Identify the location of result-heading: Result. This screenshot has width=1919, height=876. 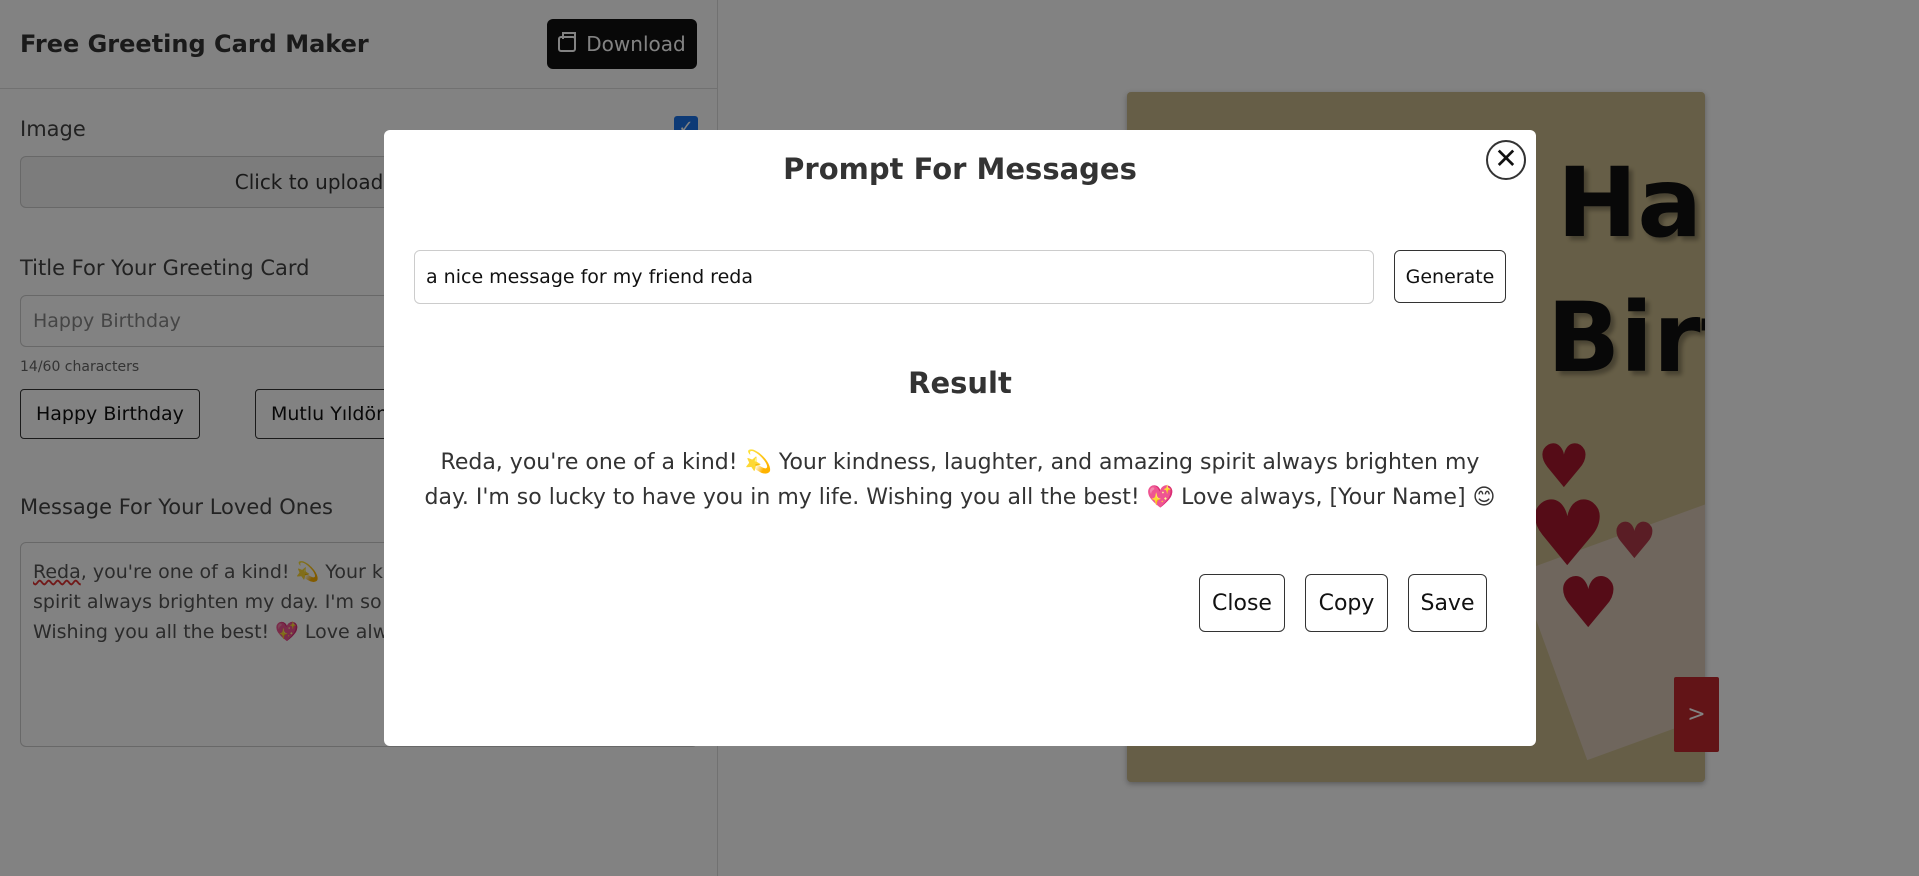
(960, 383).